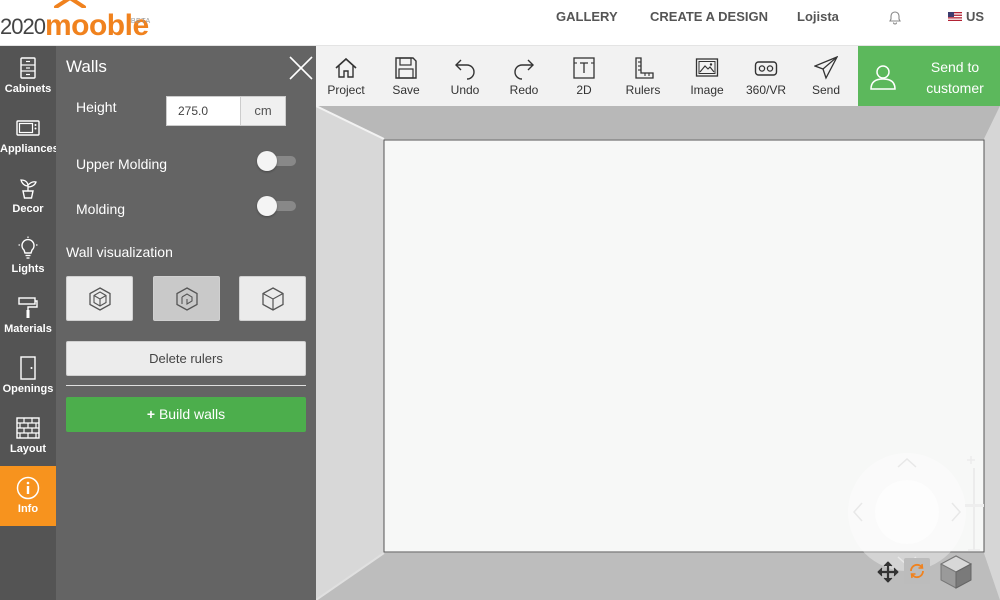 This screenshot has width=1000, height=600. I want to click on info-icon, so click(28, 488).